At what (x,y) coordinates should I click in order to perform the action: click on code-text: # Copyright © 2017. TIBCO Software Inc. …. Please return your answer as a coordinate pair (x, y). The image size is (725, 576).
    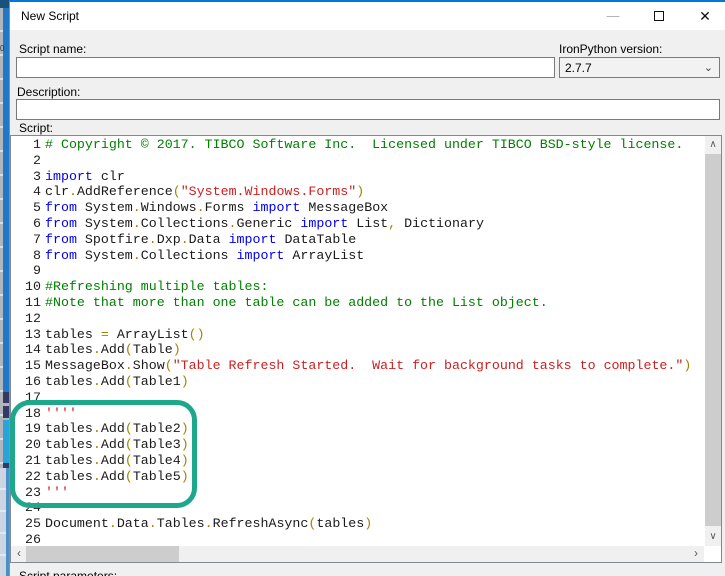
    Looking at the image, I should click on (364, 144).